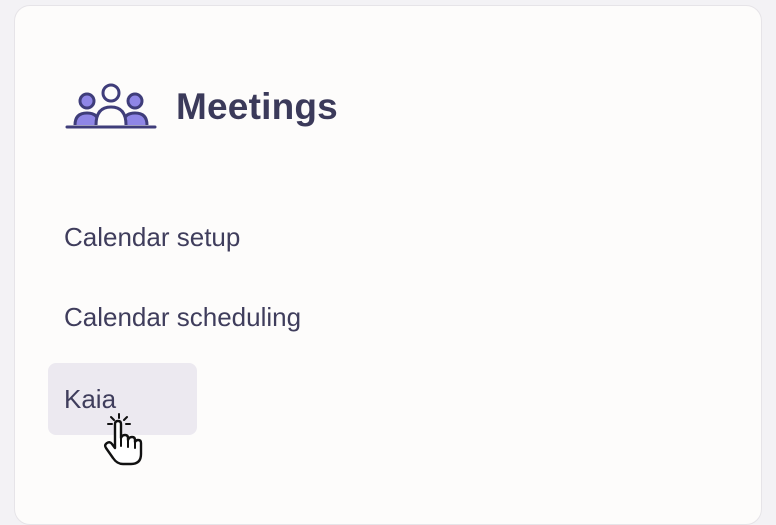  What do you see at coordinates (182, 317) in the screenshot?
I see `nav-item-calendar-scheduling: Calendar scheduling` at bounding box center [182, 317].